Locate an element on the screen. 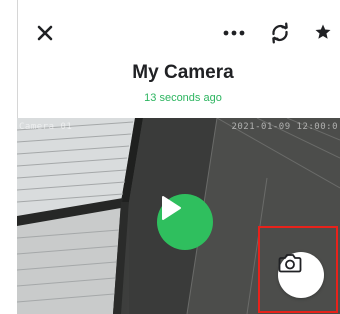 The height and width of the screenshot is (314, 340). more-options-button is located at coordinates (234, 33).